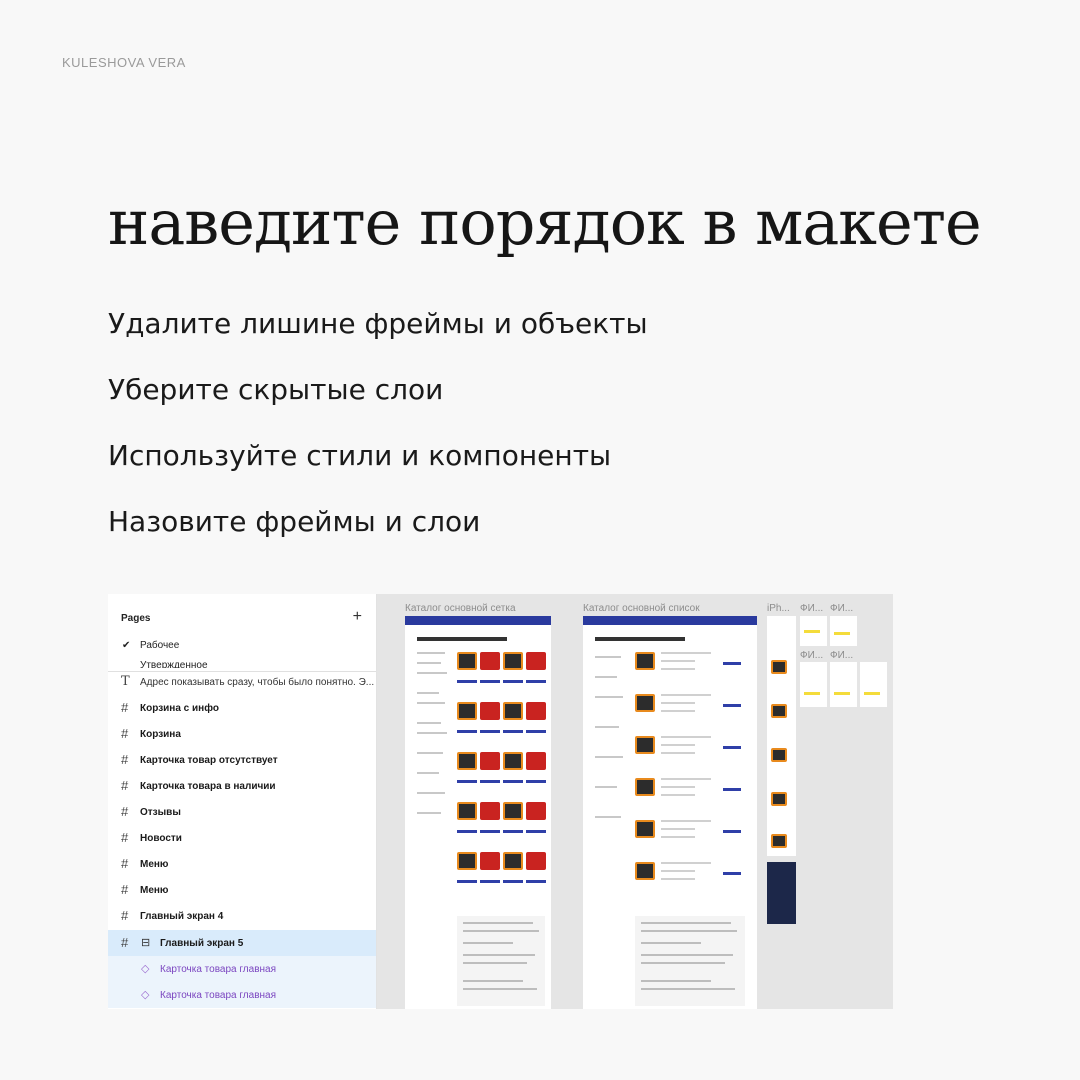  Describe the element at coordinates (209, 760) in the screenshot. I see `layer-label: Карточка товар отсутствует` at that location.